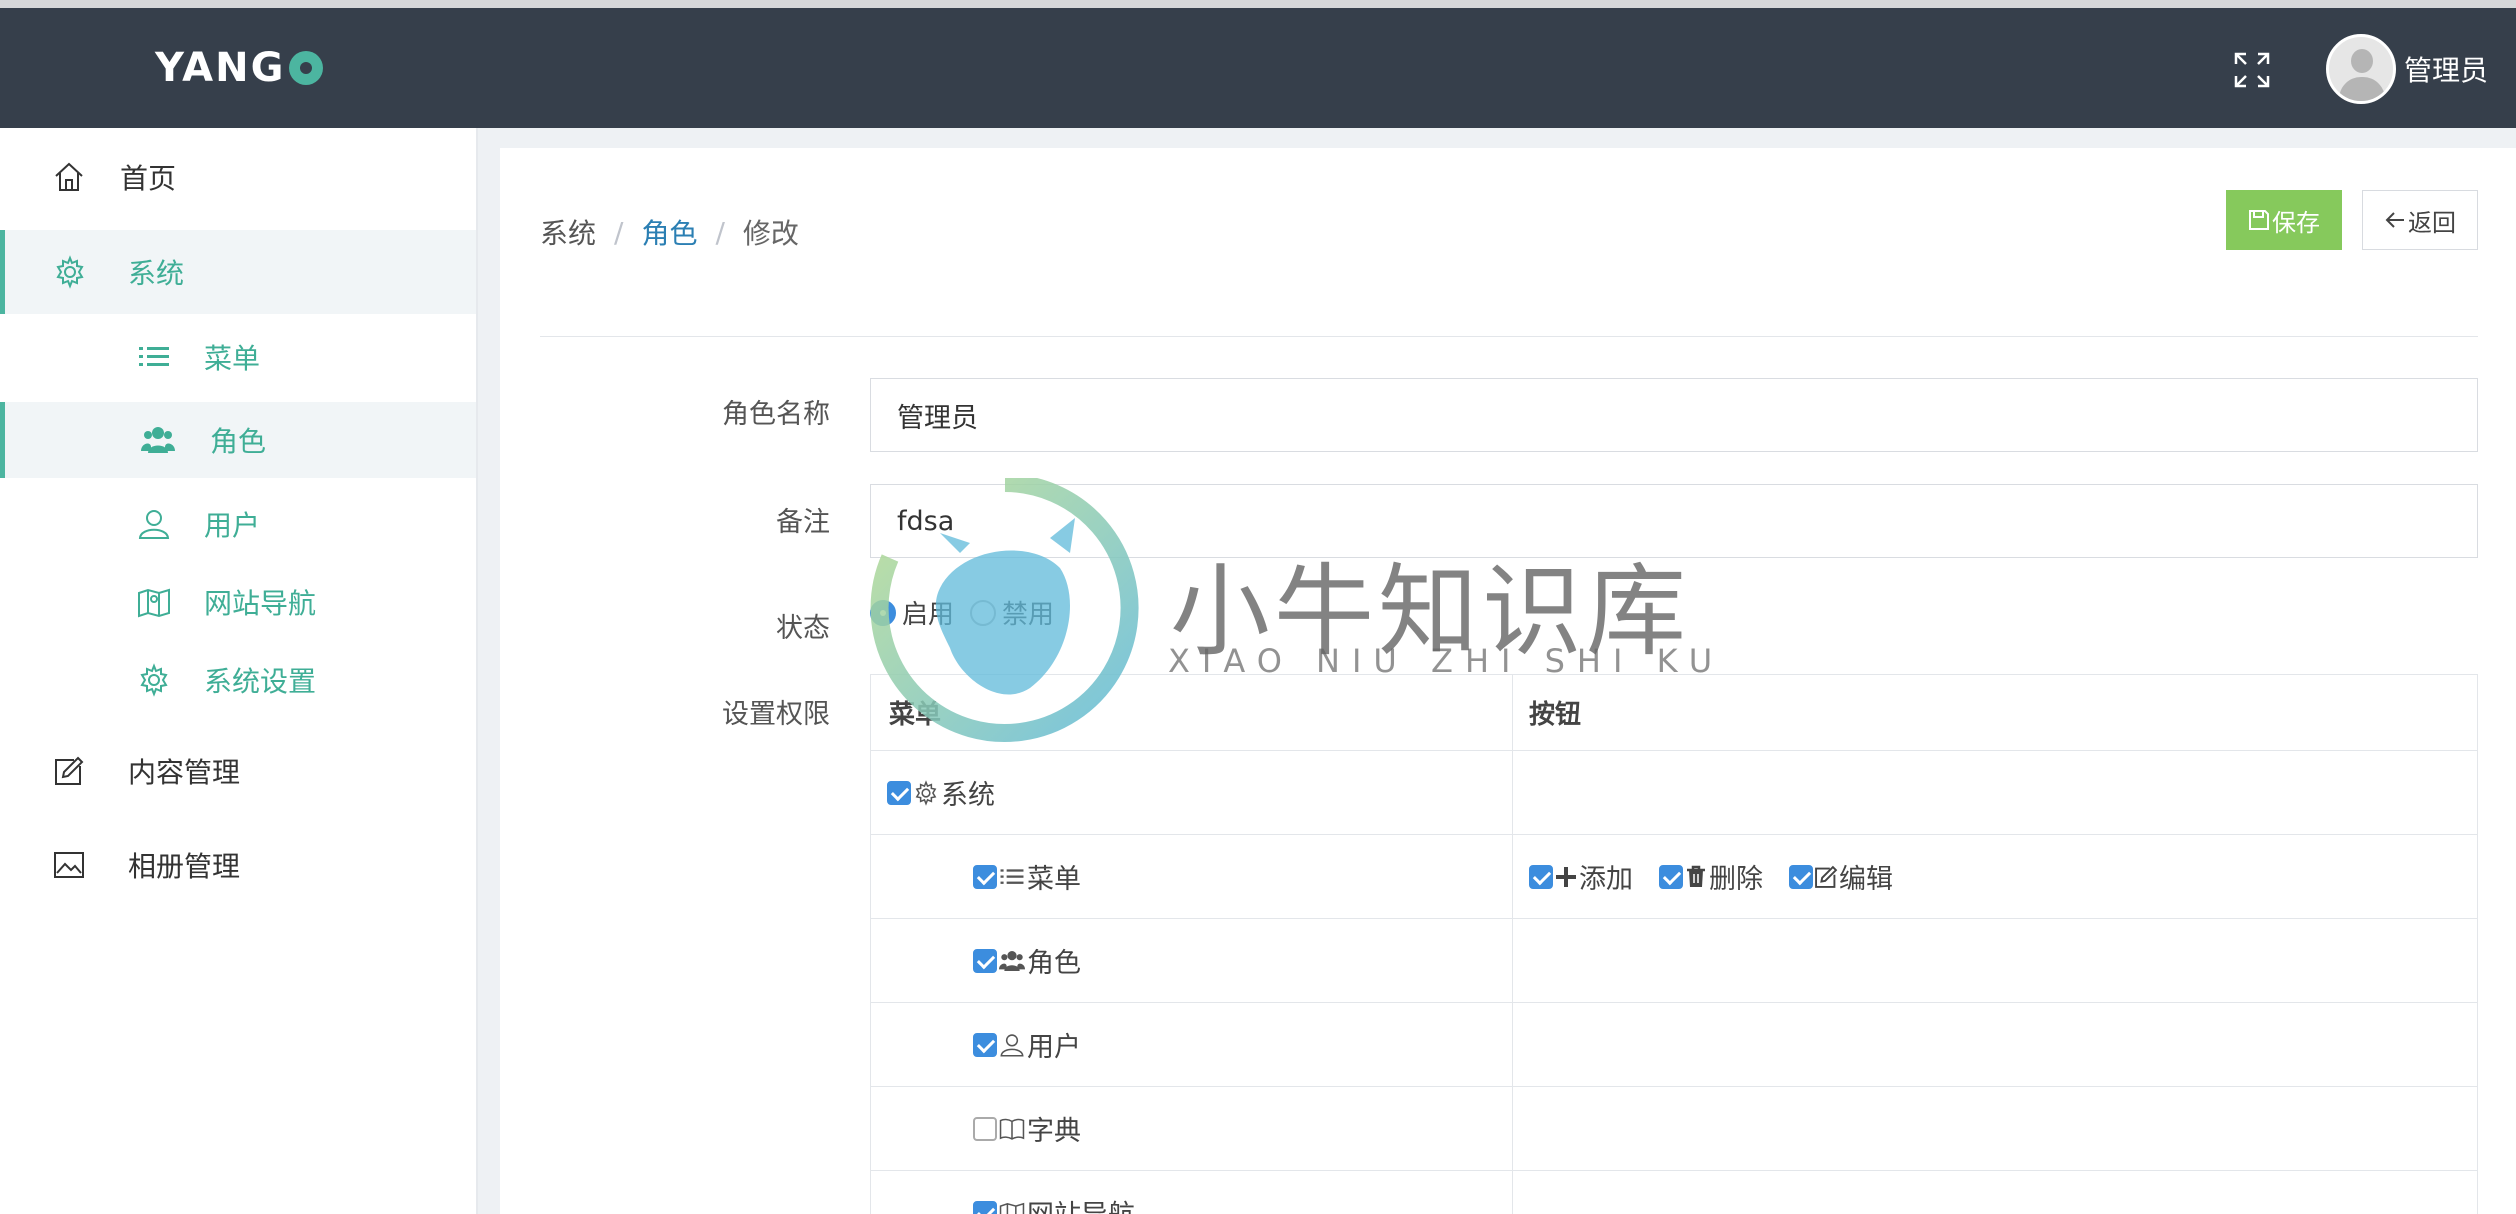  I want to click on sidebar-item-role: 角色, so click(238, 440).